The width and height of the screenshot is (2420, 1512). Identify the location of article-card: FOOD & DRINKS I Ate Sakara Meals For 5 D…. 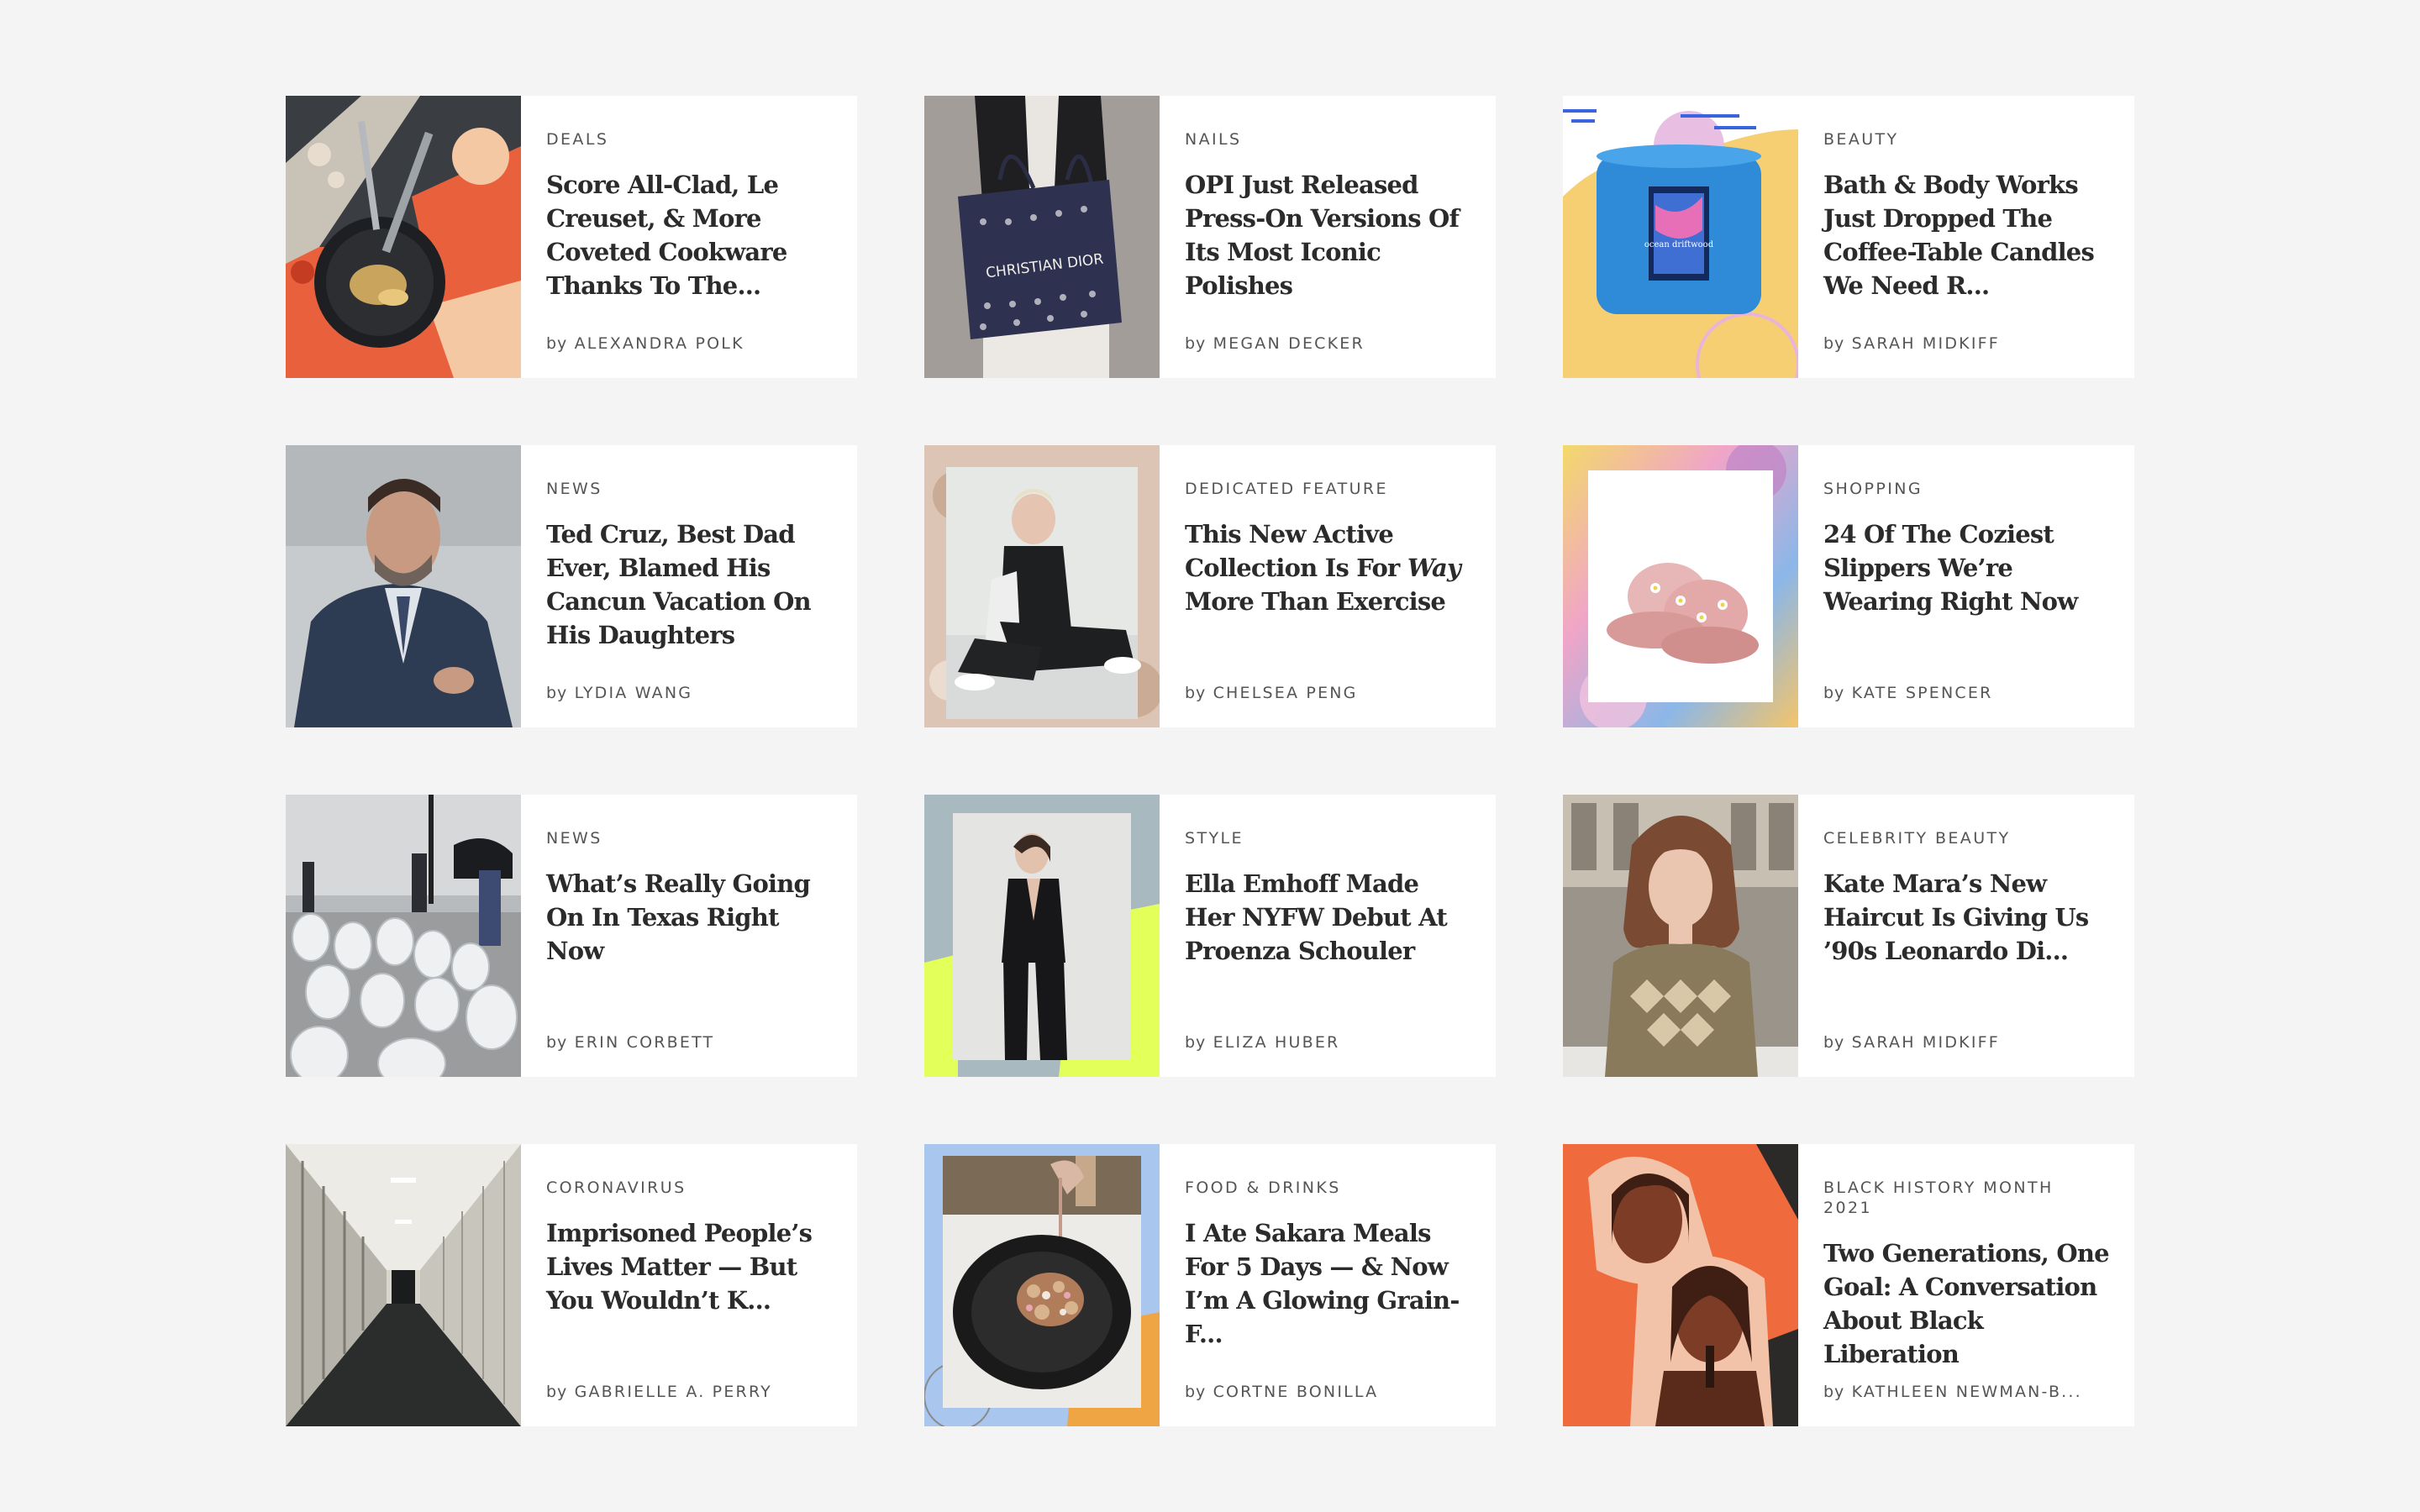
(1210, 1285).